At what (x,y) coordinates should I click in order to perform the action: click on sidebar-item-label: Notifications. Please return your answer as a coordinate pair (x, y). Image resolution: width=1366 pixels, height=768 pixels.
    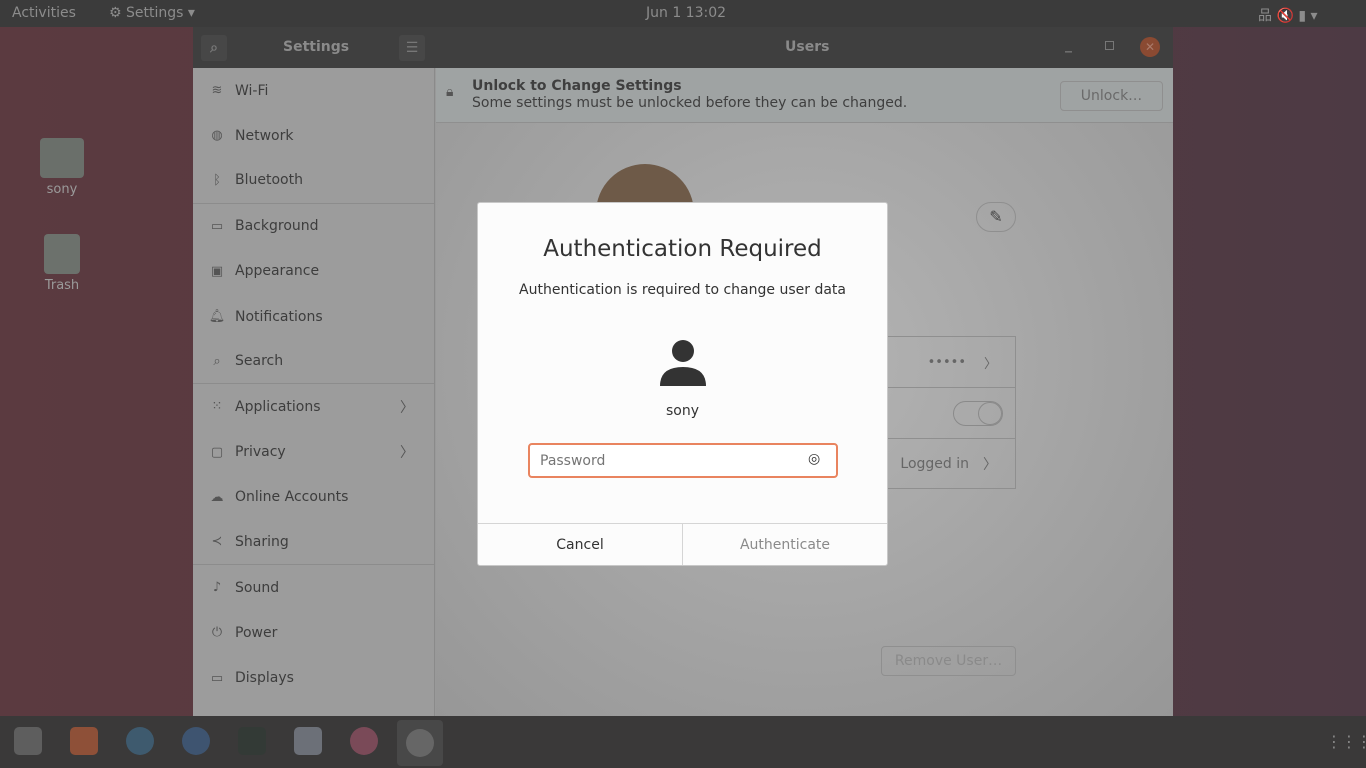
    Looking at the image, I should click on (279, 316).